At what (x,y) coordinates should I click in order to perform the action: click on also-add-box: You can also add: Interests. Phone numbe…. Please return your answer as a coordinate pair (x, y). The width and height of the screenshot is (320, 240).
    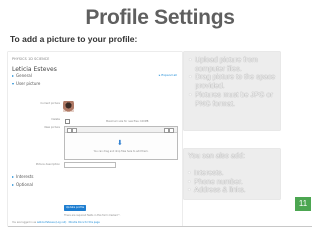
    Looking at the image, I should click on (232, 174).